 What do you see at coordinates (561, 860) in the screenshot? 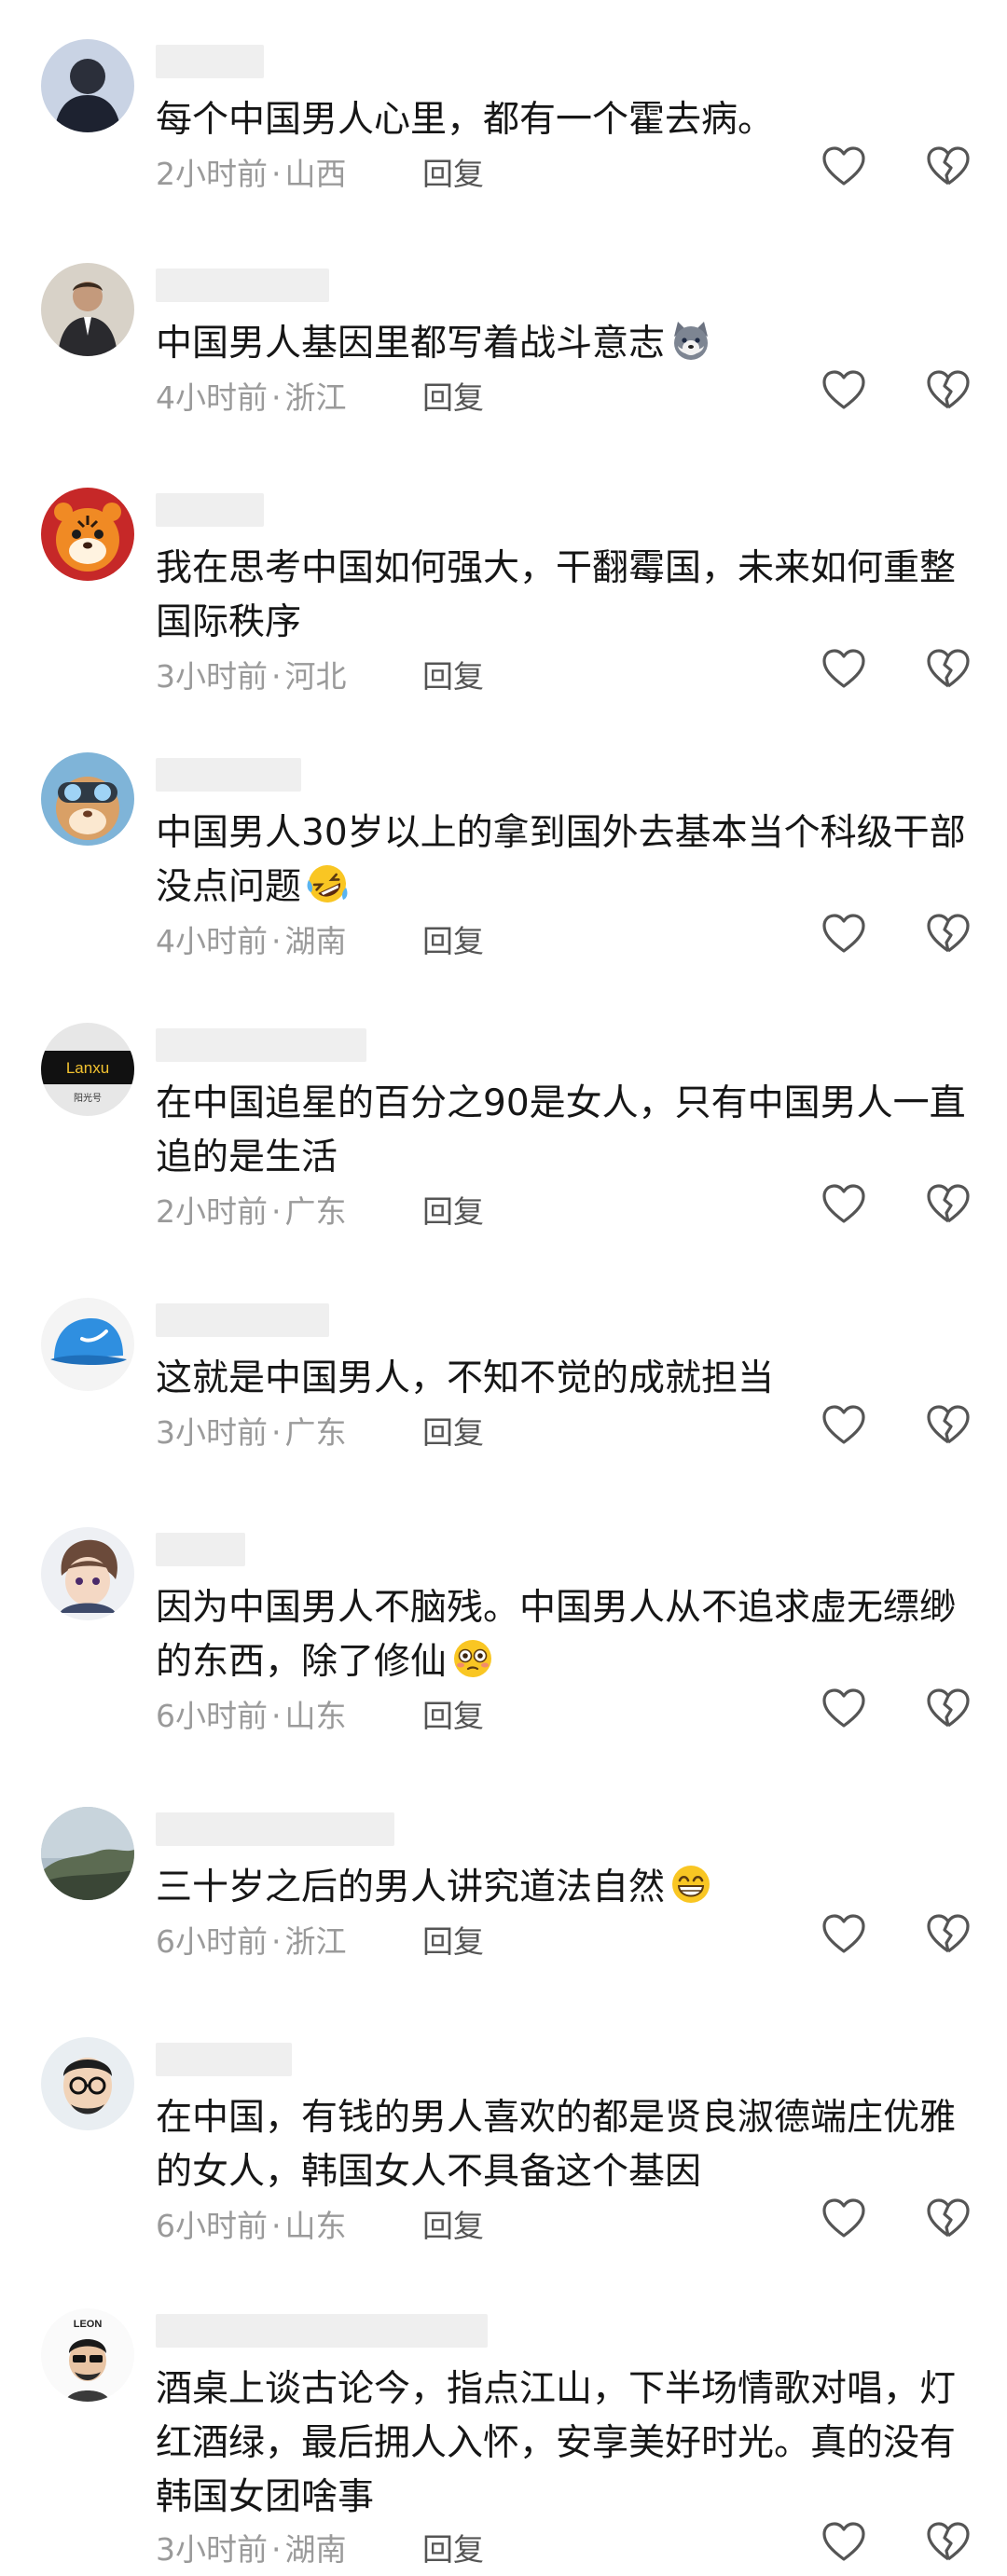
I see `comment-text: 中国男人30岁以上的拿到国外去基本当个科级干部没点问题` at bounding box center [561, 860].